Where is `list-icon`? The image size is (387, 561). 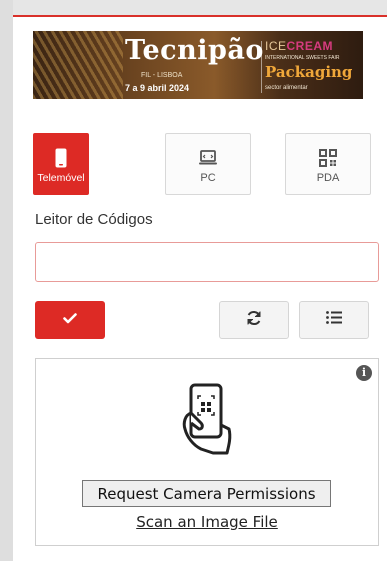 list-icon is located at coordinates (334, 320).